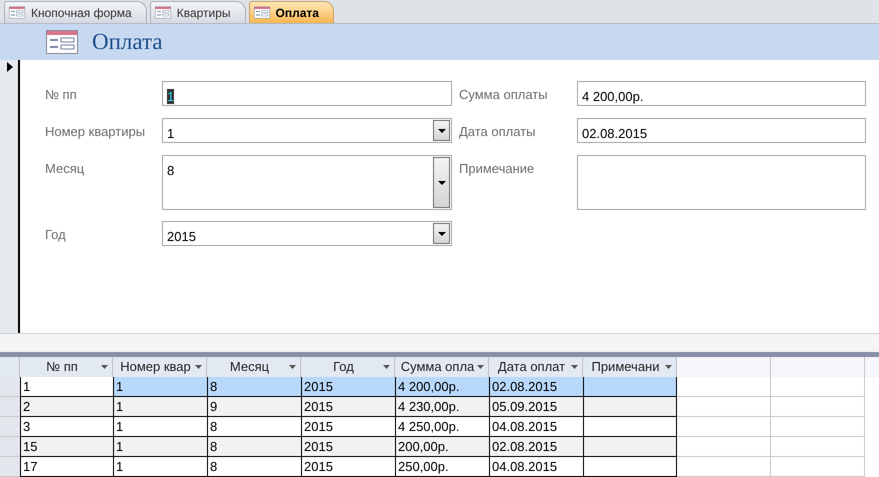  What do you see at coordinates (160, 367) in the screenshot?
I see `column-header: Номер квар` at bounding box center [160, 367].